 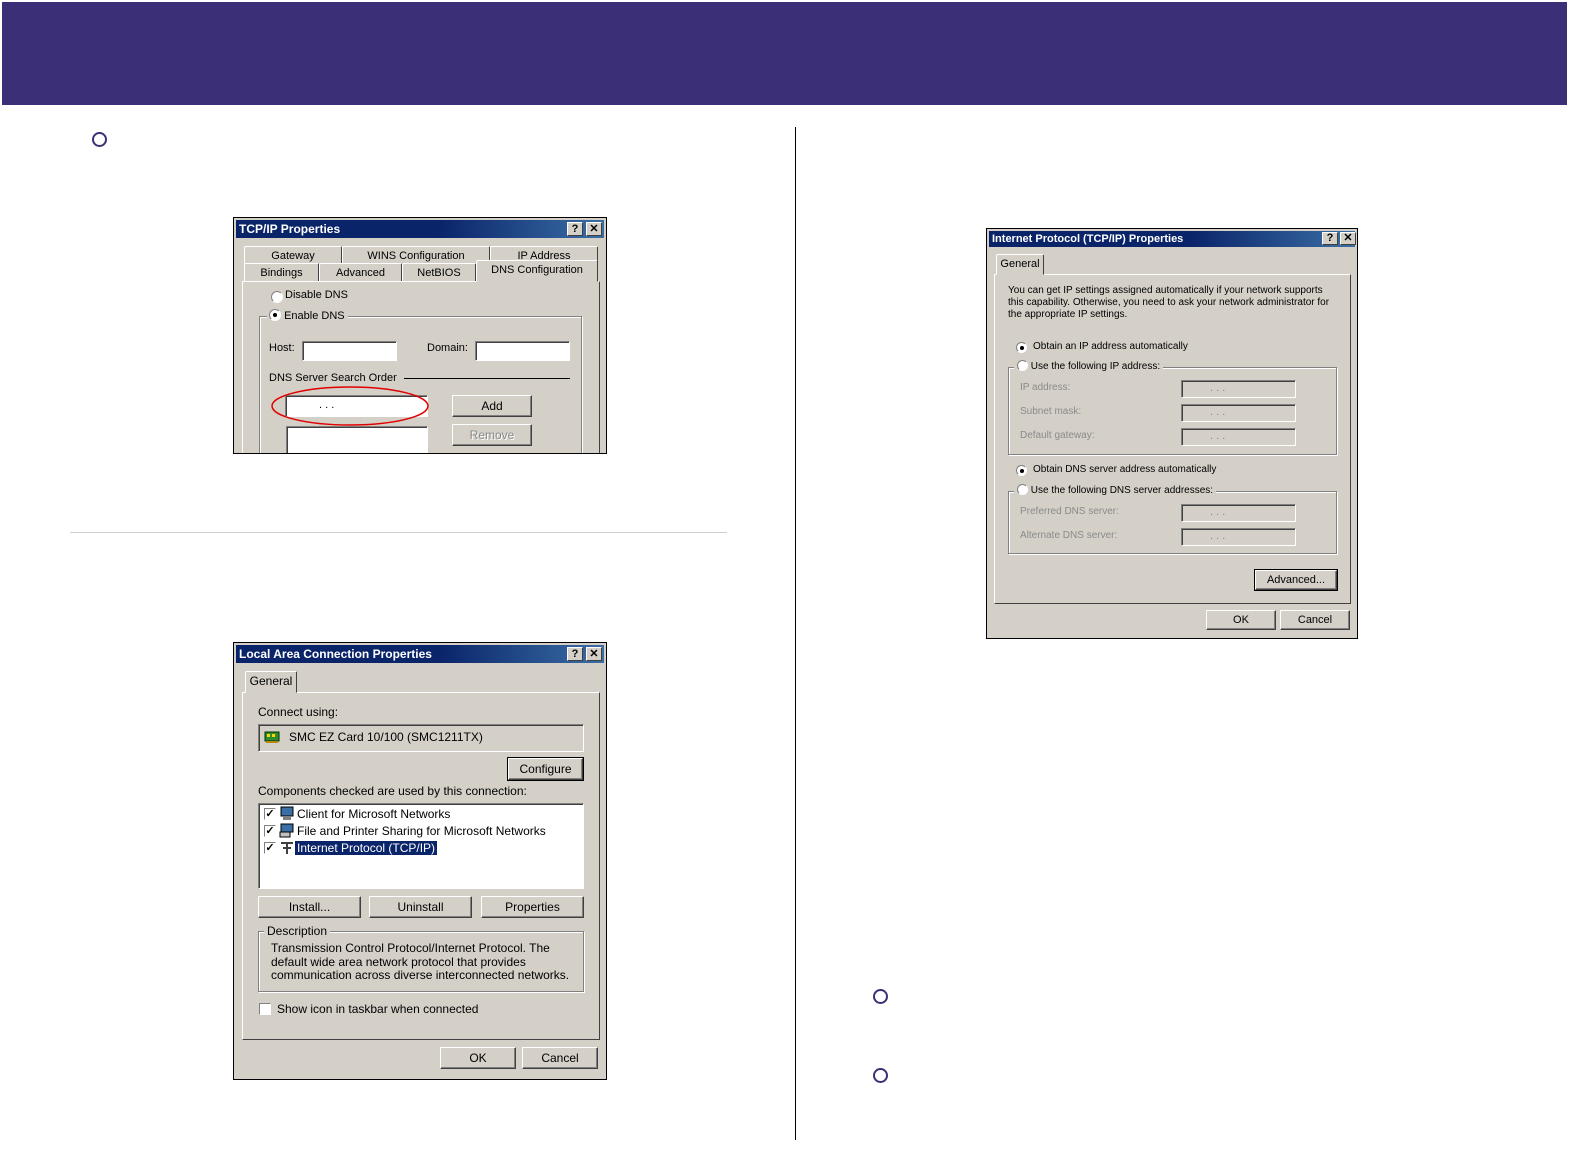 I want to click on static-dns-legend: Use the following DNS server addresses:, so click(x=1115, y=490).